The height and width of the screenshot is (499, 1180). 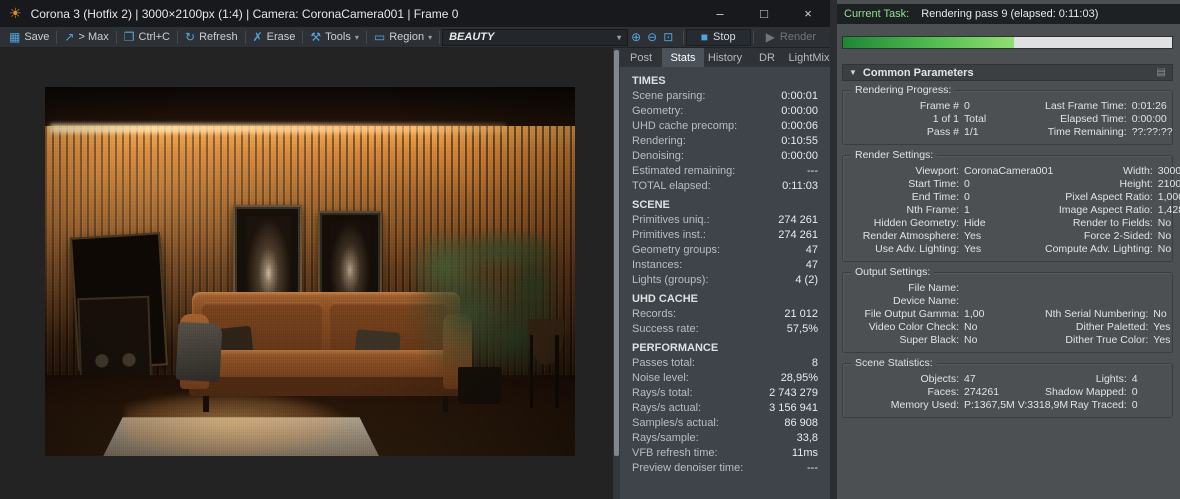 I want to click on stat-value: 21 012, so click(x=801, y=314).